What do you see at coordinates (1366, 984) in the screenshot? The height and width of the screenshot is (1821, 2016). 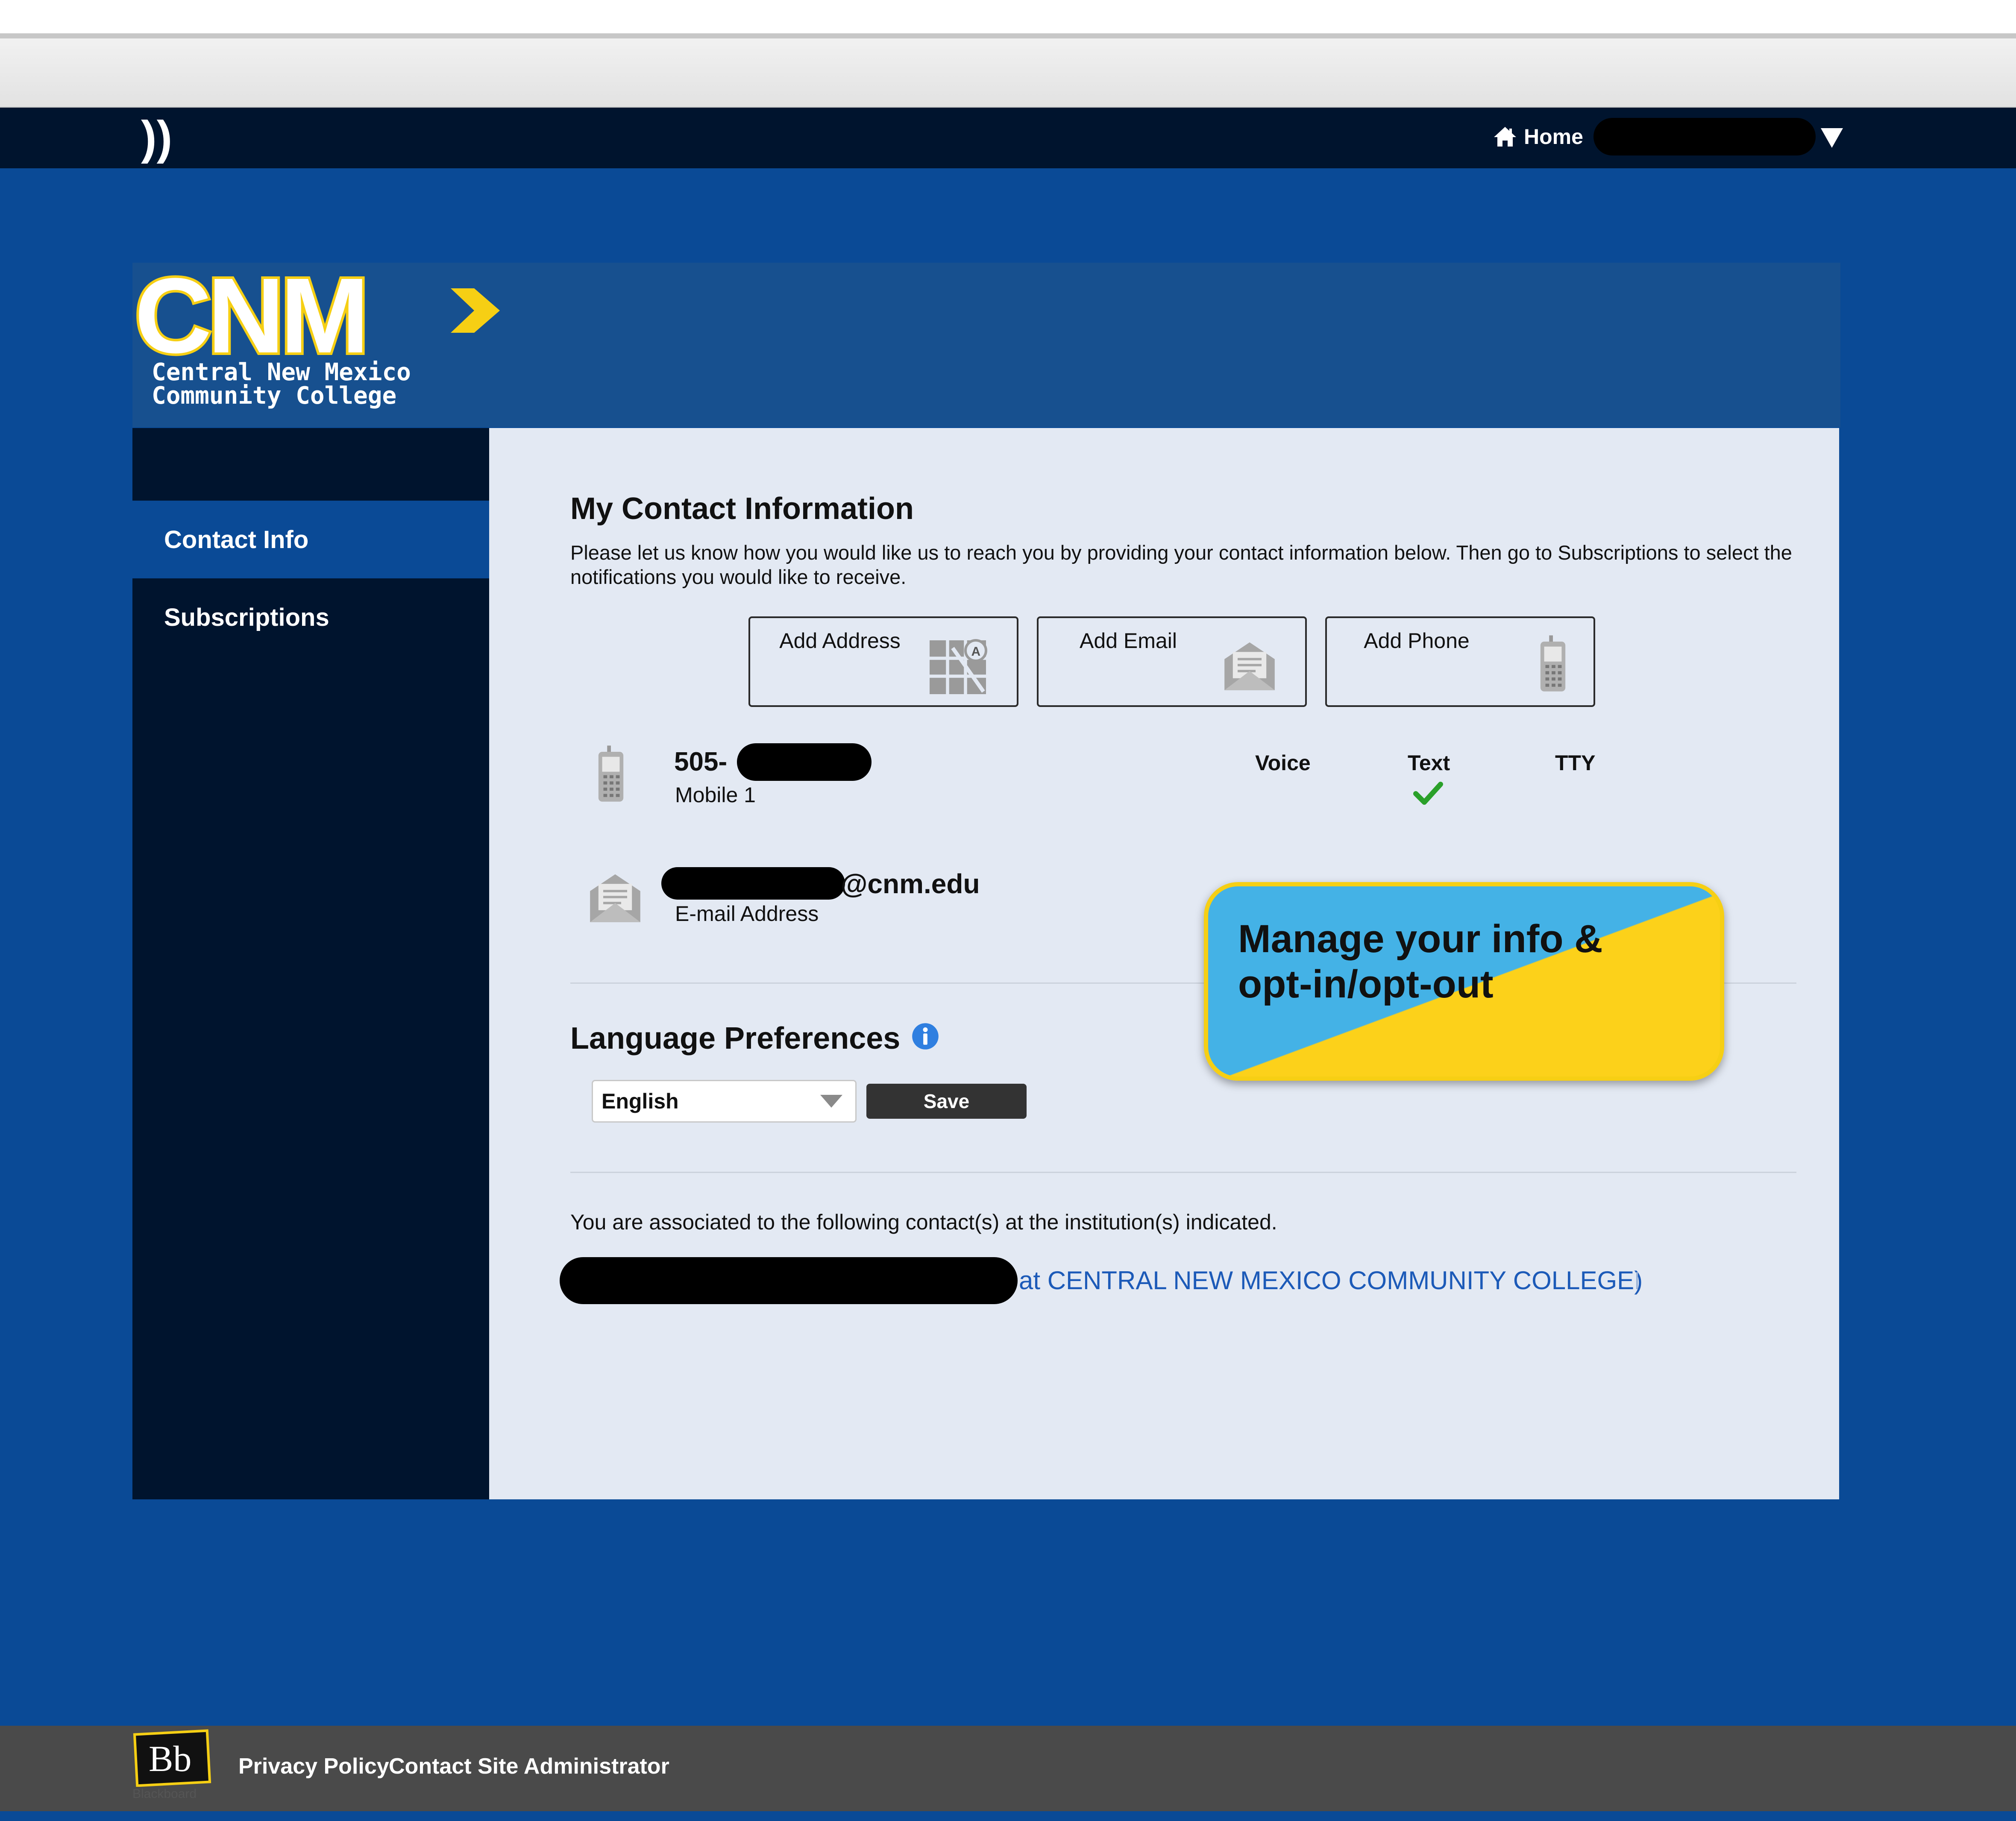 I see `callout-line2: opt-in/opt-out` at bounding box center [1366, 984].